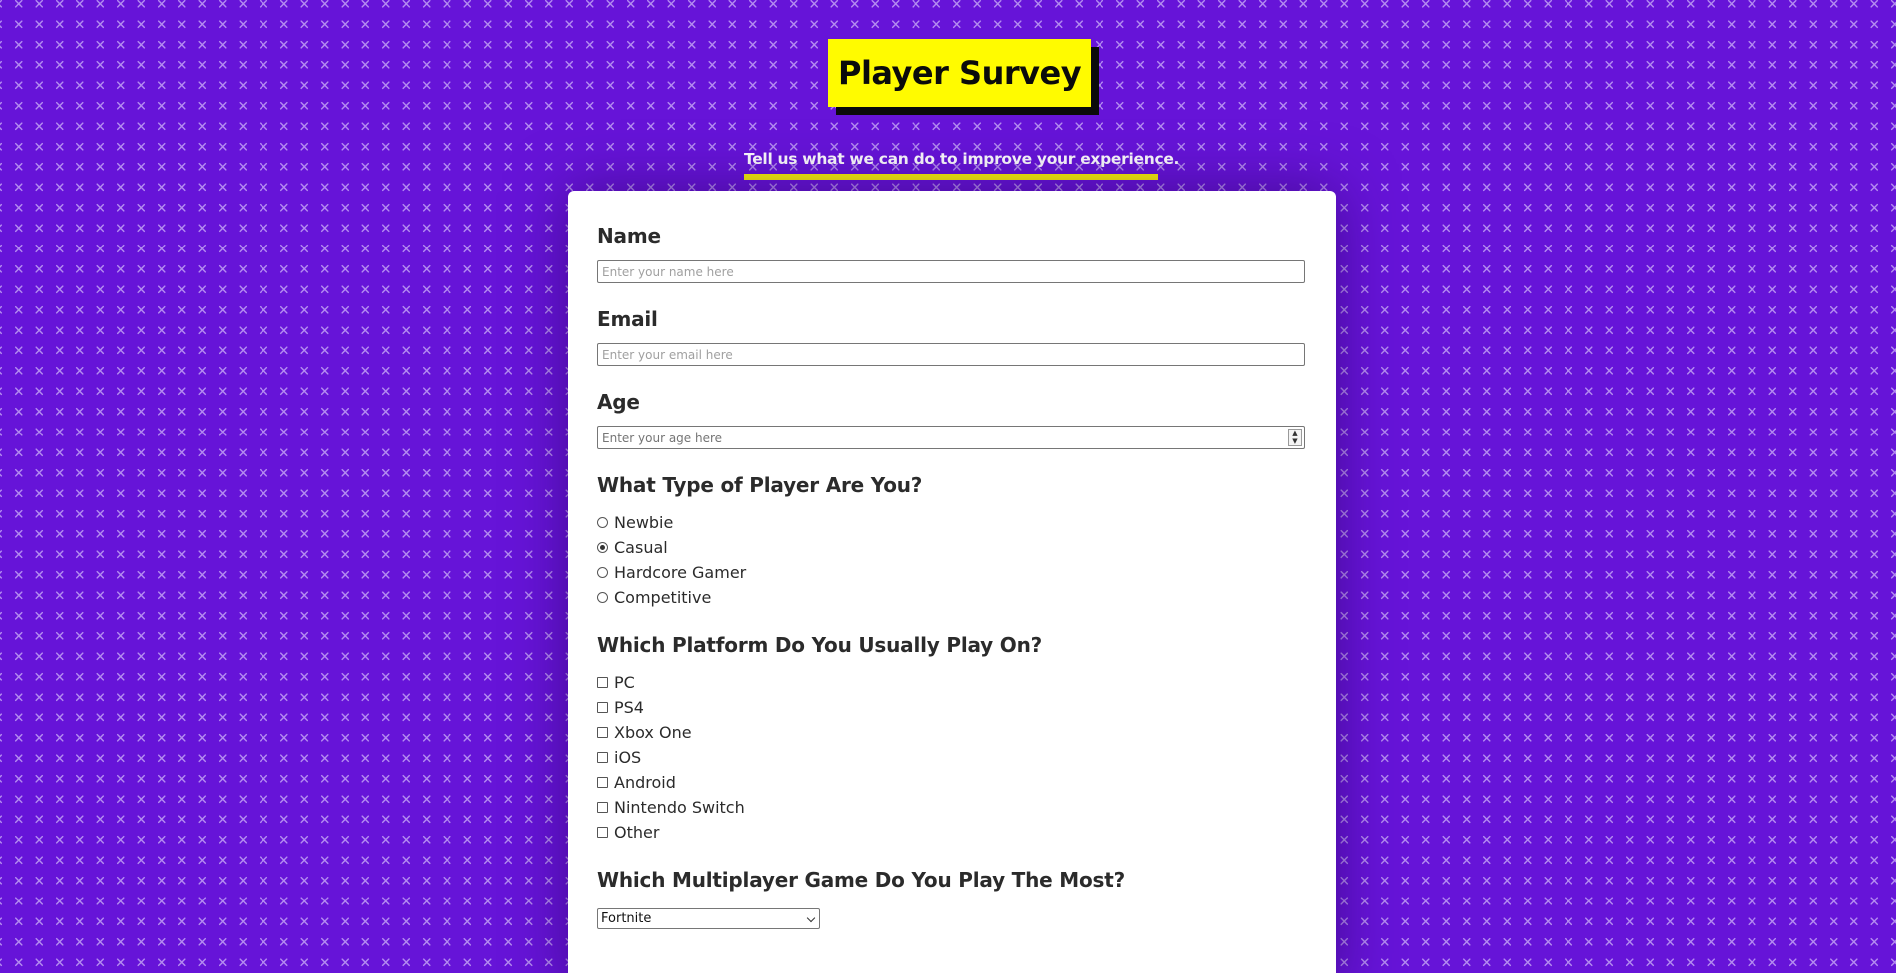  I want to click on email-input, so click(951, 354).